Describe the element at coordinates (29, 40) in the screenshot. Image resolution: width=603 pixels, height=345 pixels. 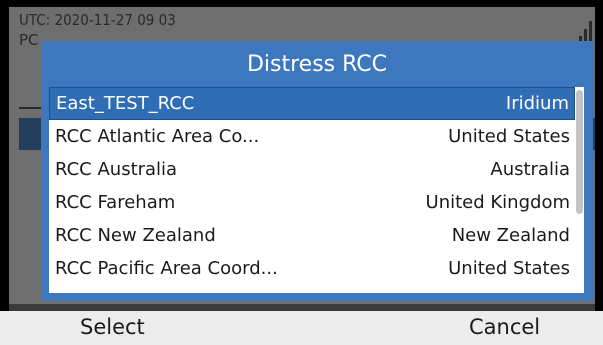
I see `status-line-2: PC` at that location.